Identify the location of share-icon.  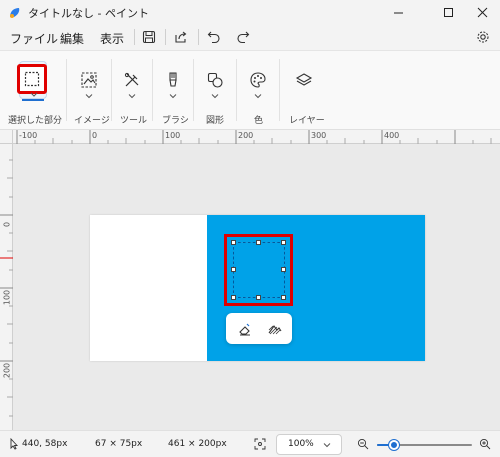
(181, 37).